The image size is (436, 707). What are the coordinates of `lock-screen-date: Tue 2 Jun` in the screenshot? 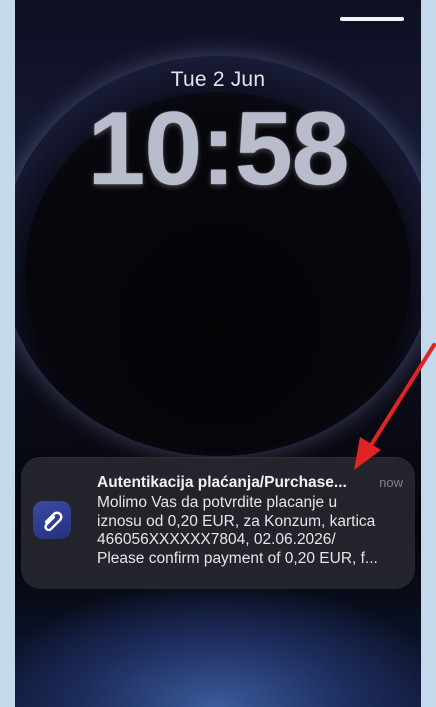 It's located at (218, 79).